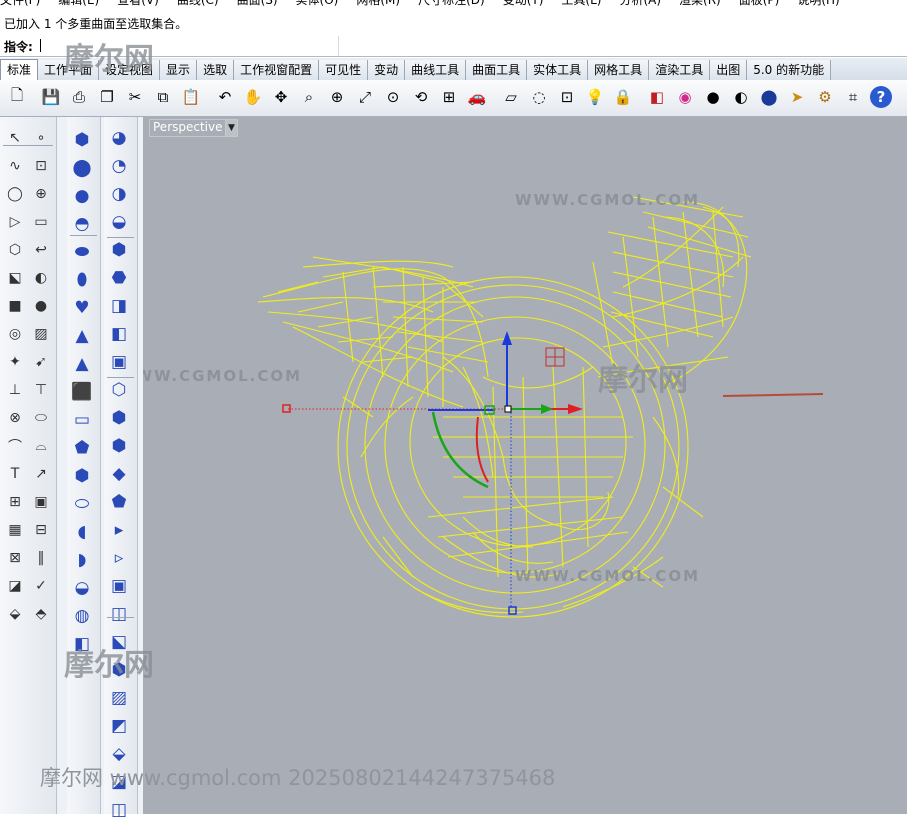 This screenshot has height=821, width=907. Describe the element at coordinates (79, 97) in the screenshot. I see `print-icon: ⎙` at that location.